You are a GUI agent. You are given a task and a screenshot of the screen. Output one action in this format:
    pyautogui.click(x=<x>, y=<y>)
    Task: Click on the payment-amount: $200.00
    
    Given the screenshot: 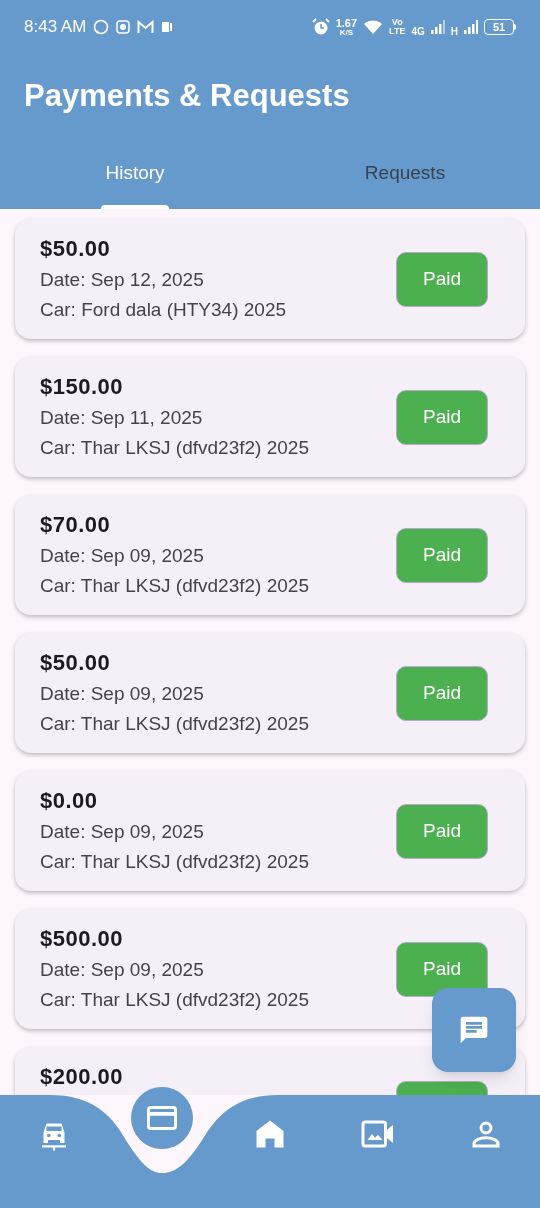 What is the action you would take?
    pyautogui.click(x=82, y=1077)
    